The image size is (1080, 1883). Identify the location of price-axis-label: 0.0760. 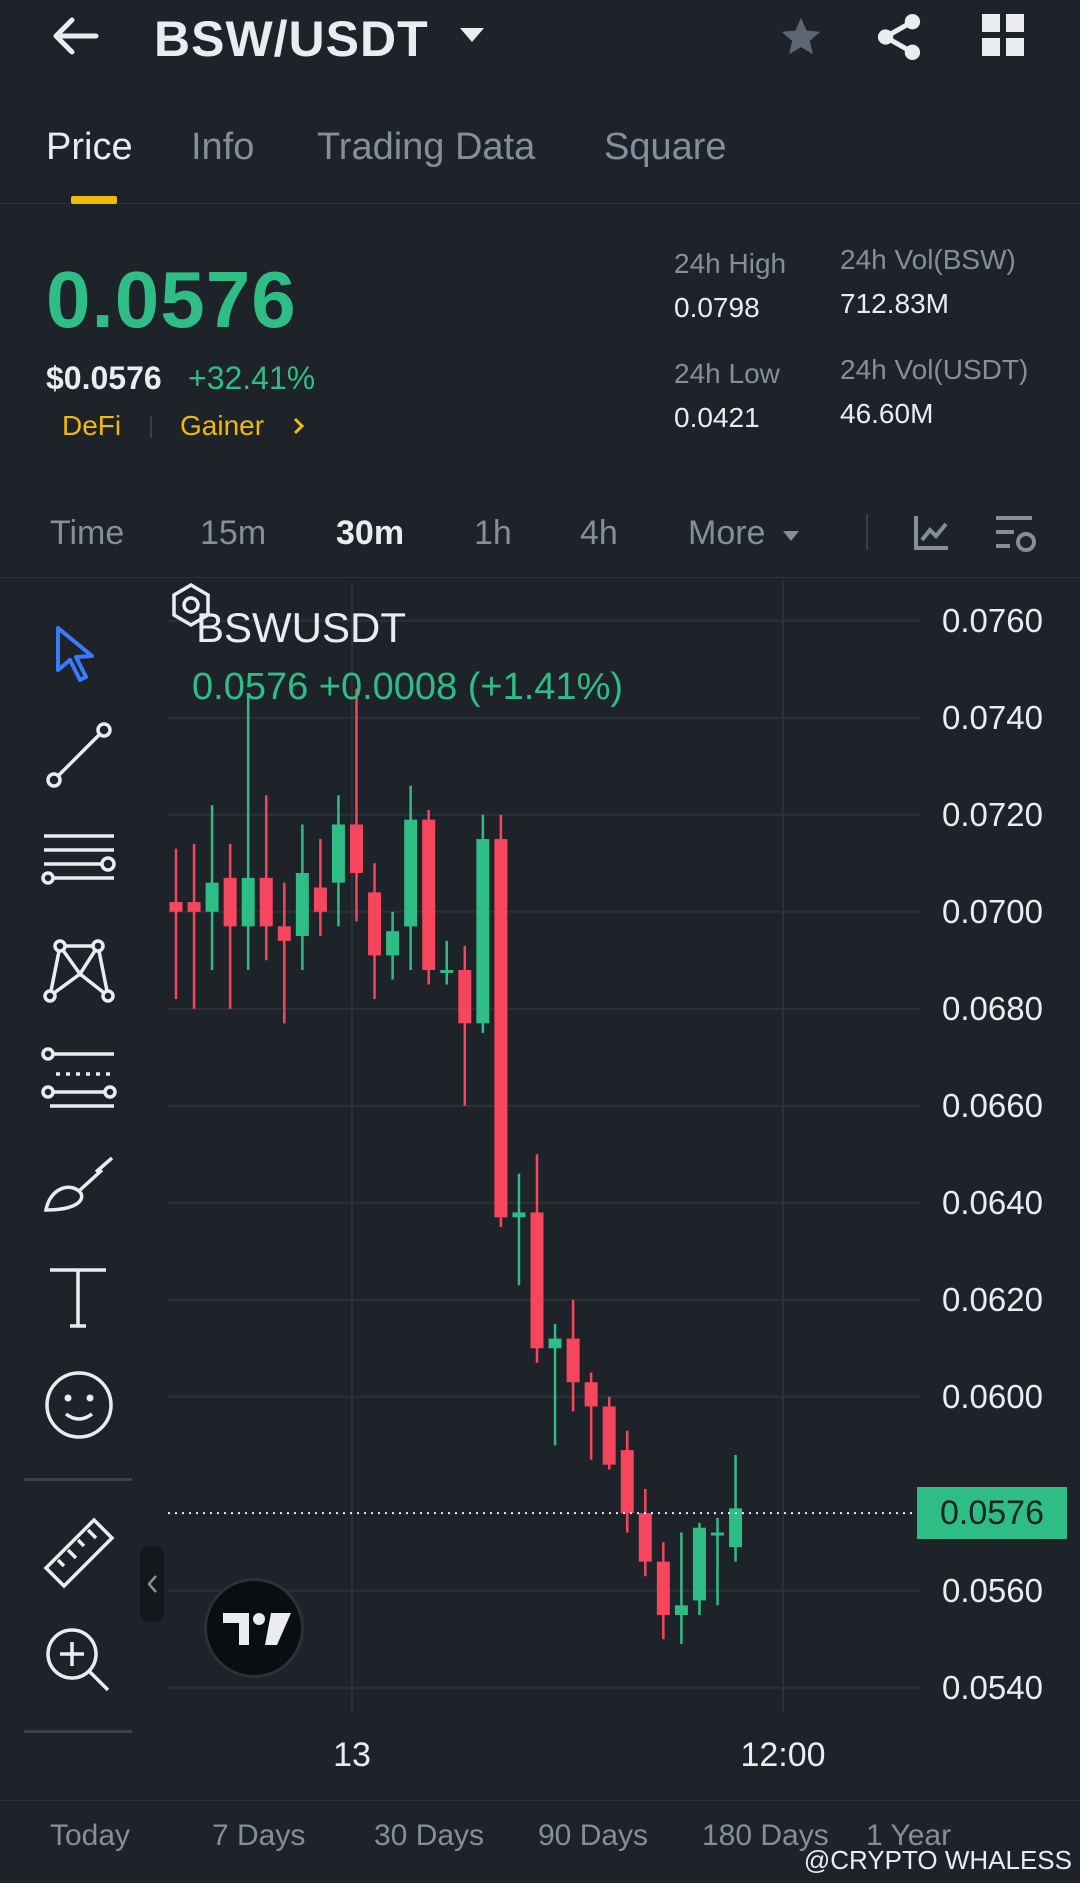
(992, 620).